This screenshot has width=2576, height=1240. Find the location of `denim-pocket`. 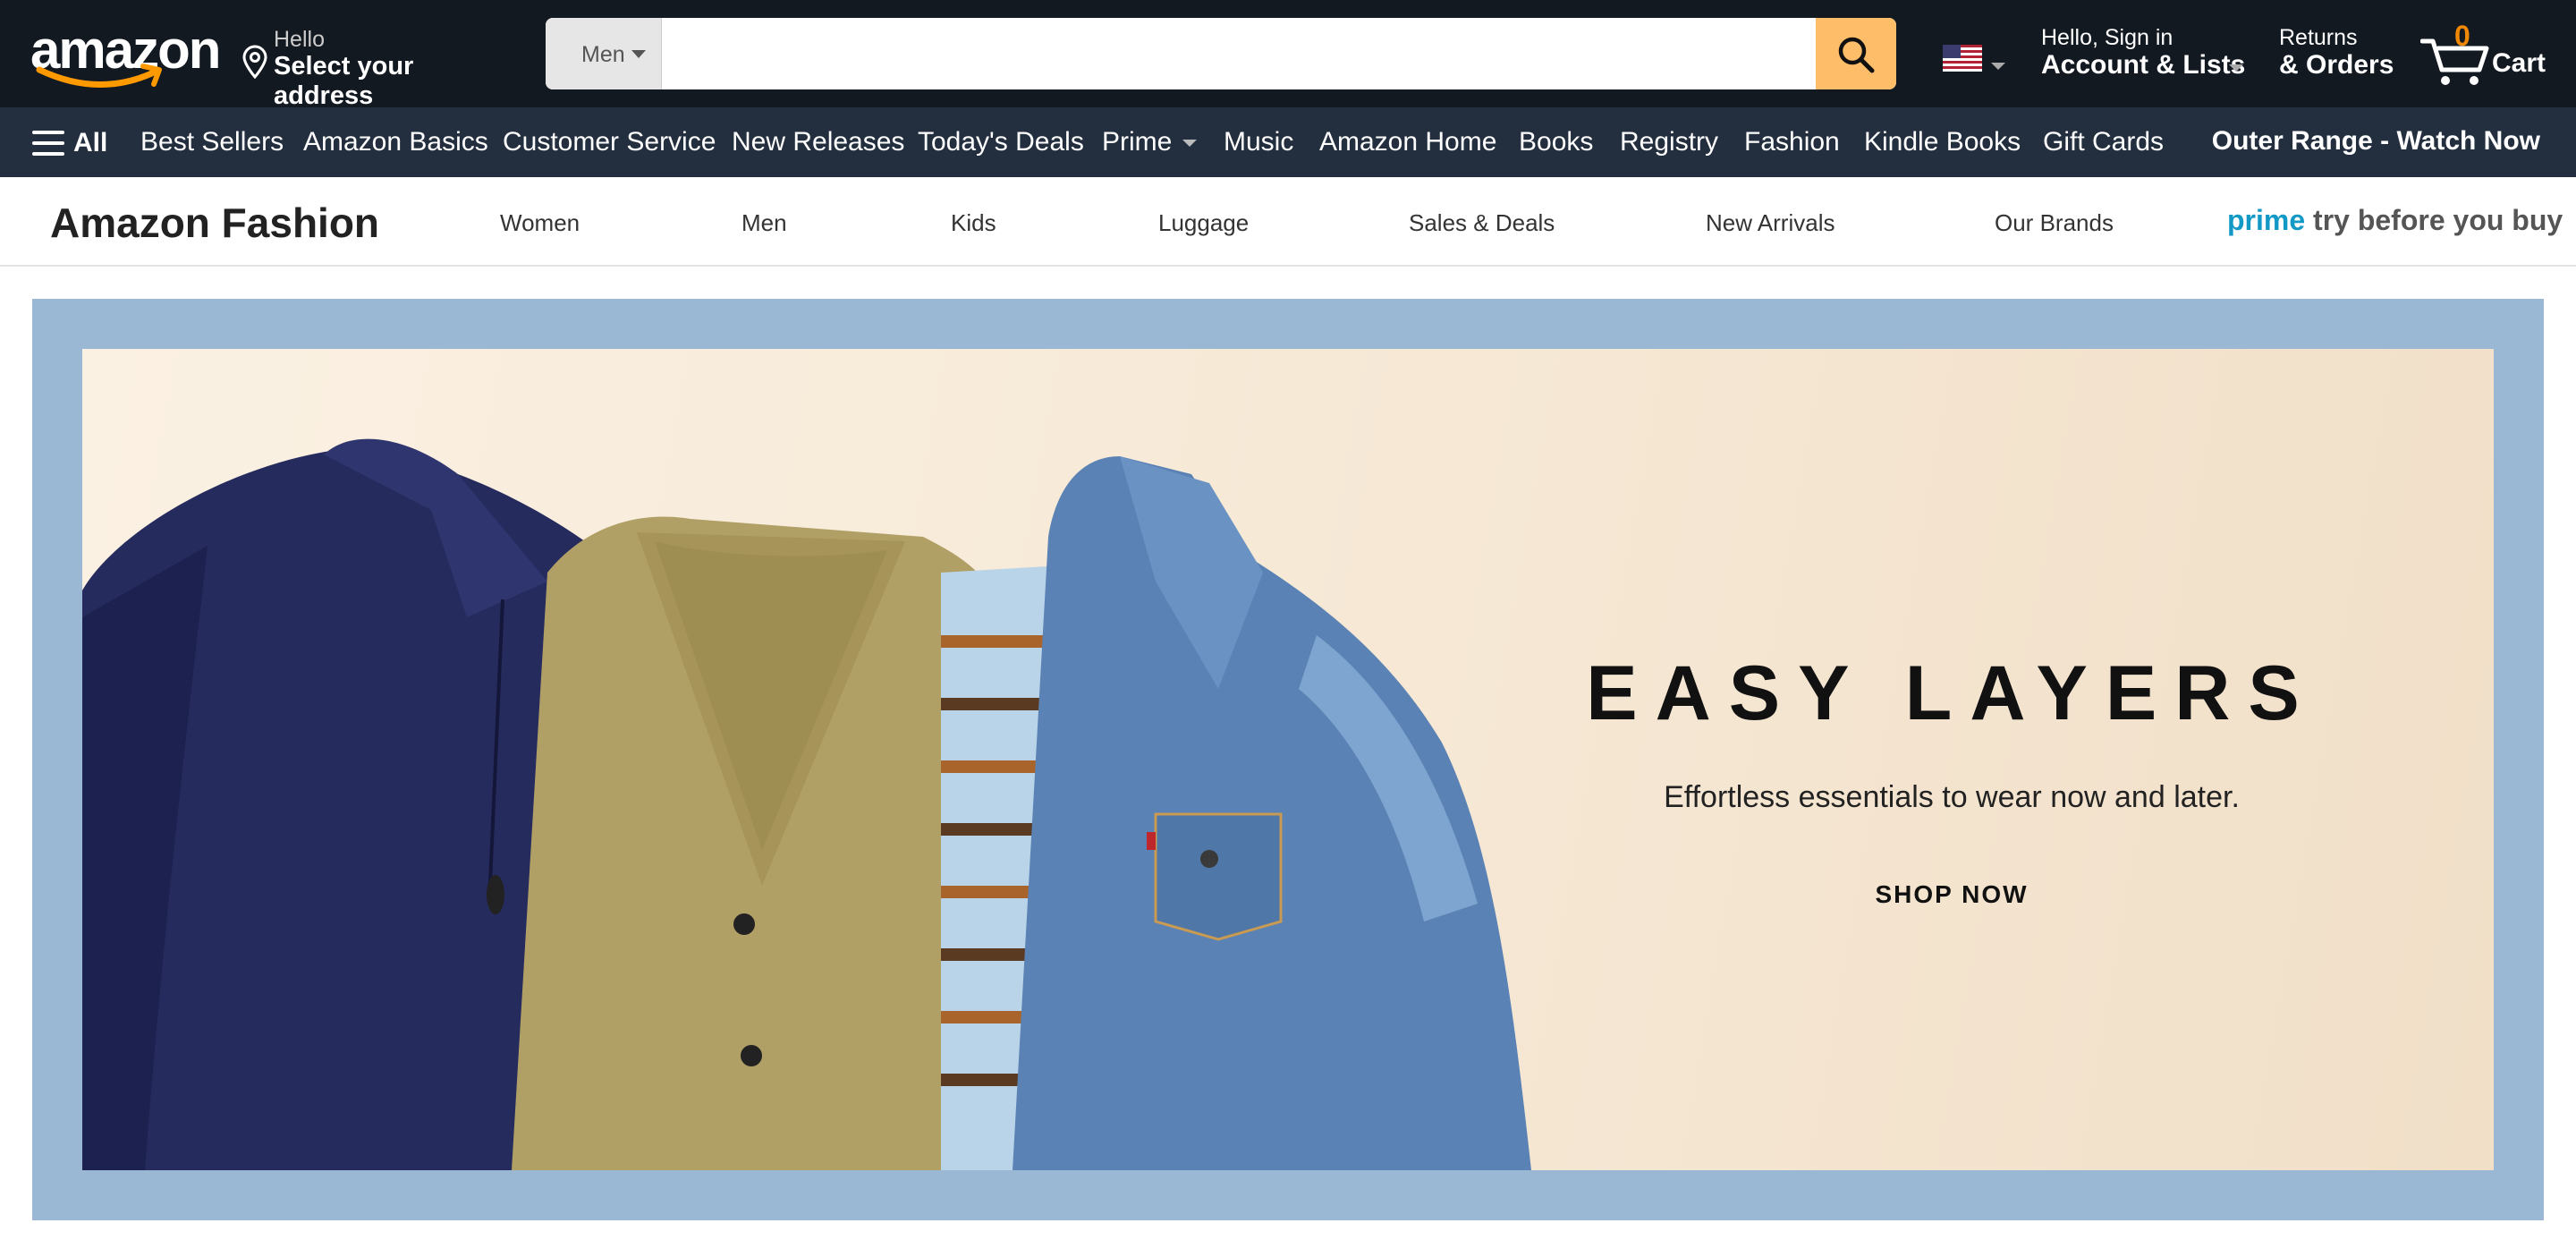

denim-pocket is located at coordinates (1218, 876).